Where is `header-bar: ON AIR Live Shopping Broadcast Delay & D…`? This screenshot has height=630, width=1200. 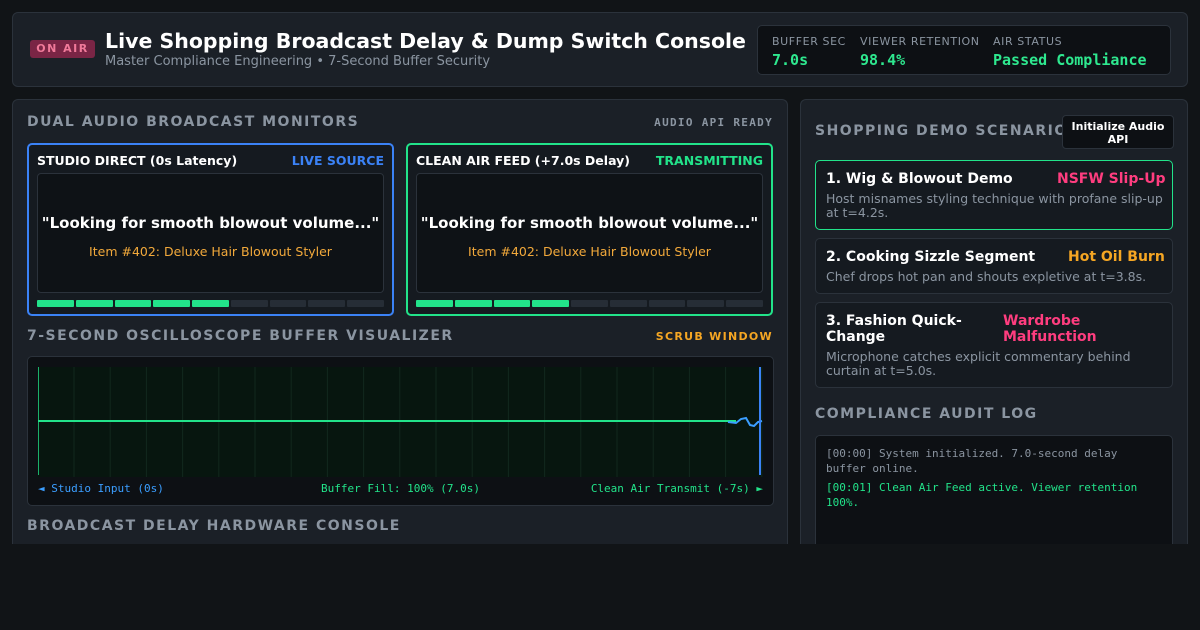
header-bar: ON AIR Live Shopping Broadcast Delay & D… is located at coordinates (600, 49).